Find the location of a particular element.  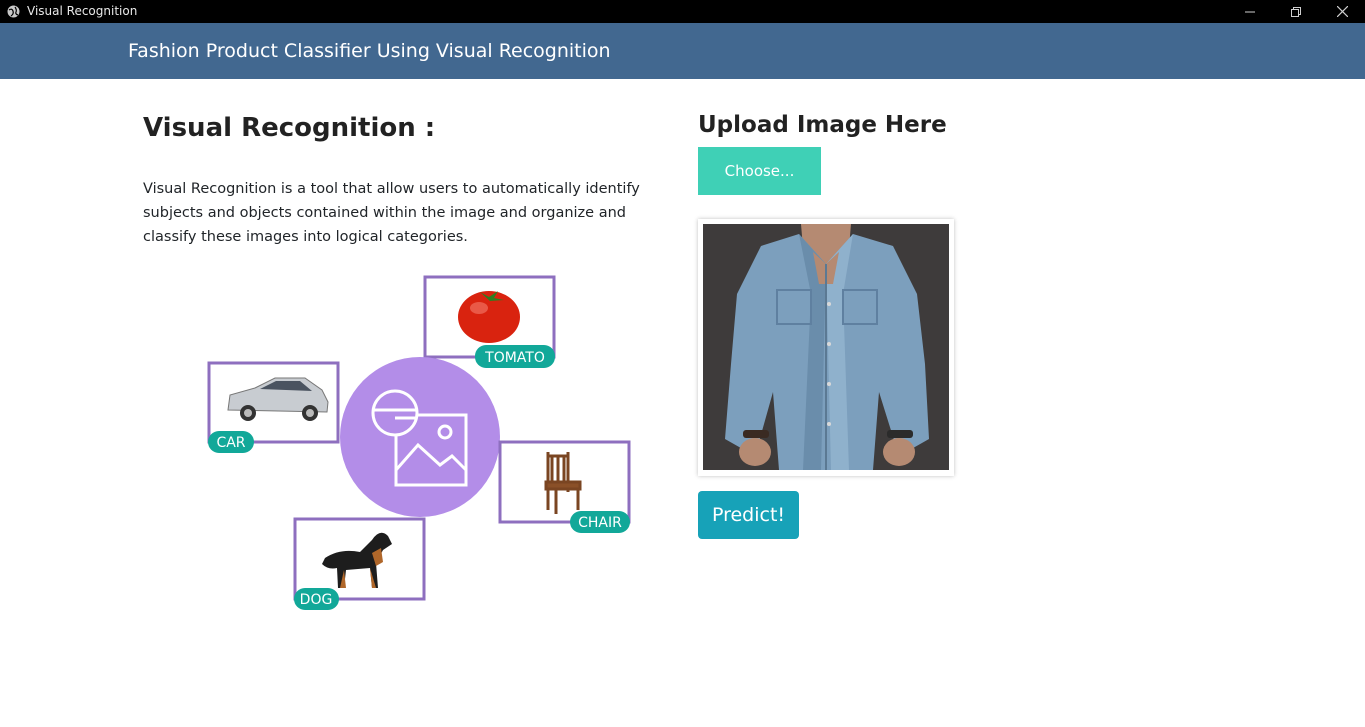

minimize-icon is located at coordinates (1250, 11).